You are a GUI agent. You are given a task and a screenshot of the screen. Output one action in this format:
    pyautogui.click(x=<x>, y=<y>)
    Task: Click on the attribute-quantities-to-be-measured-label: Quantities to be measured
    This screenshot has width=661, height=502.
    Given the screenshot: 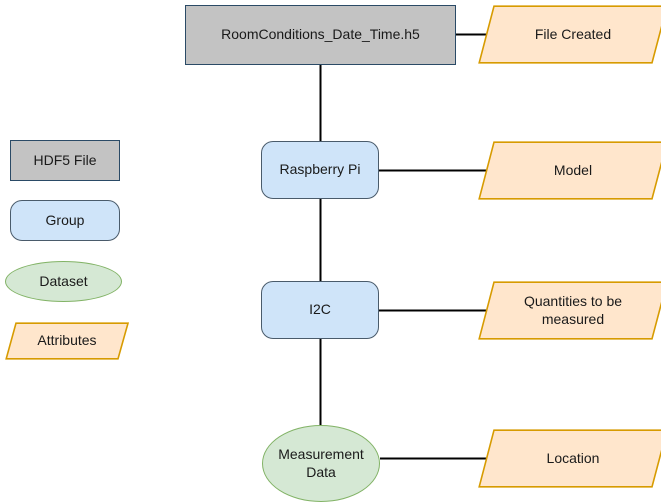 What is the action you would take?
    pyautogui.click(x=573, y=310)
    